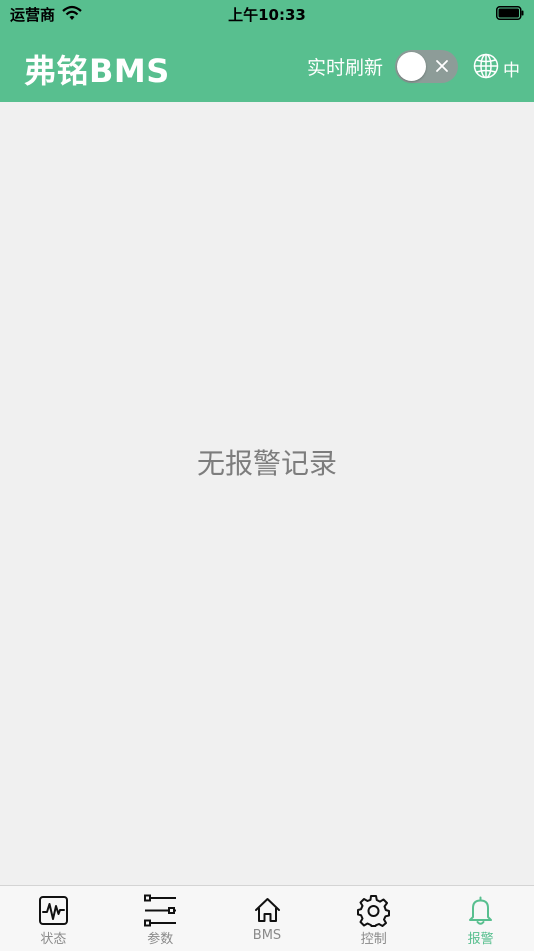  What do you see at coordinates (510, 13) in the screenshot?
I see `battery-icon` at bounding box center [510, 13].